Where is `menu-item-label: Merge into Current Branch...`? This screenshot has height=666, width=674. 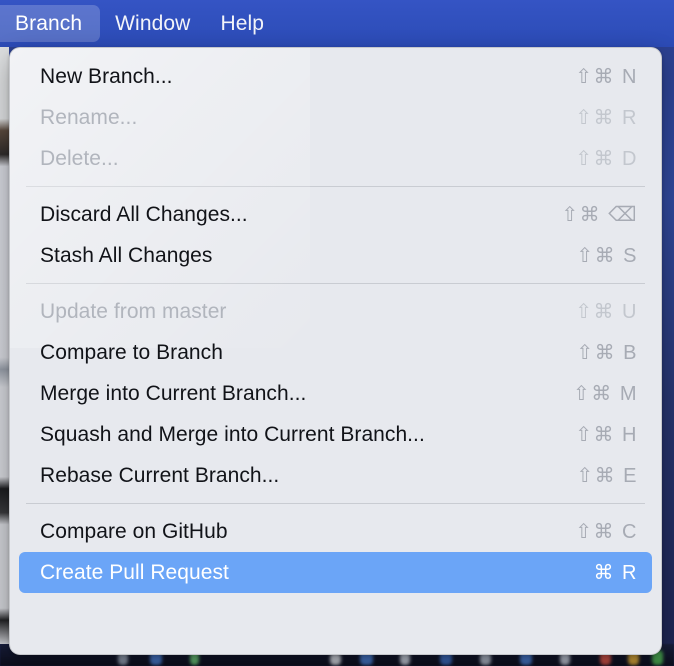
menu-item-label: Merge into Current Branch... is located at coordinates (173, 393).